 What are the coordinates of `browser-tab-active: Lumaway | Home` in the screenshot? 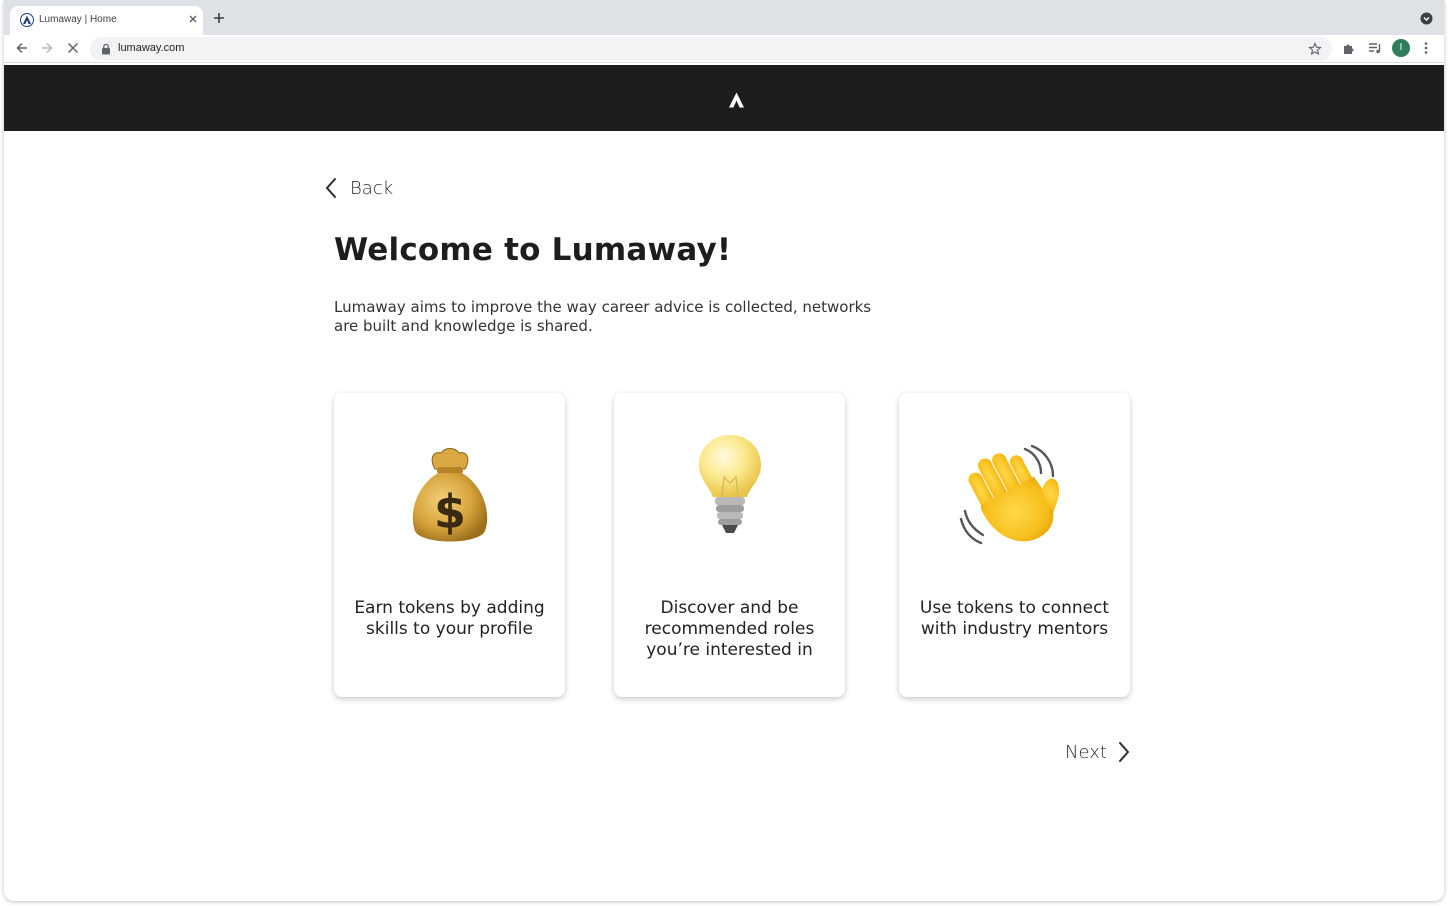 It's located at (106, 20).